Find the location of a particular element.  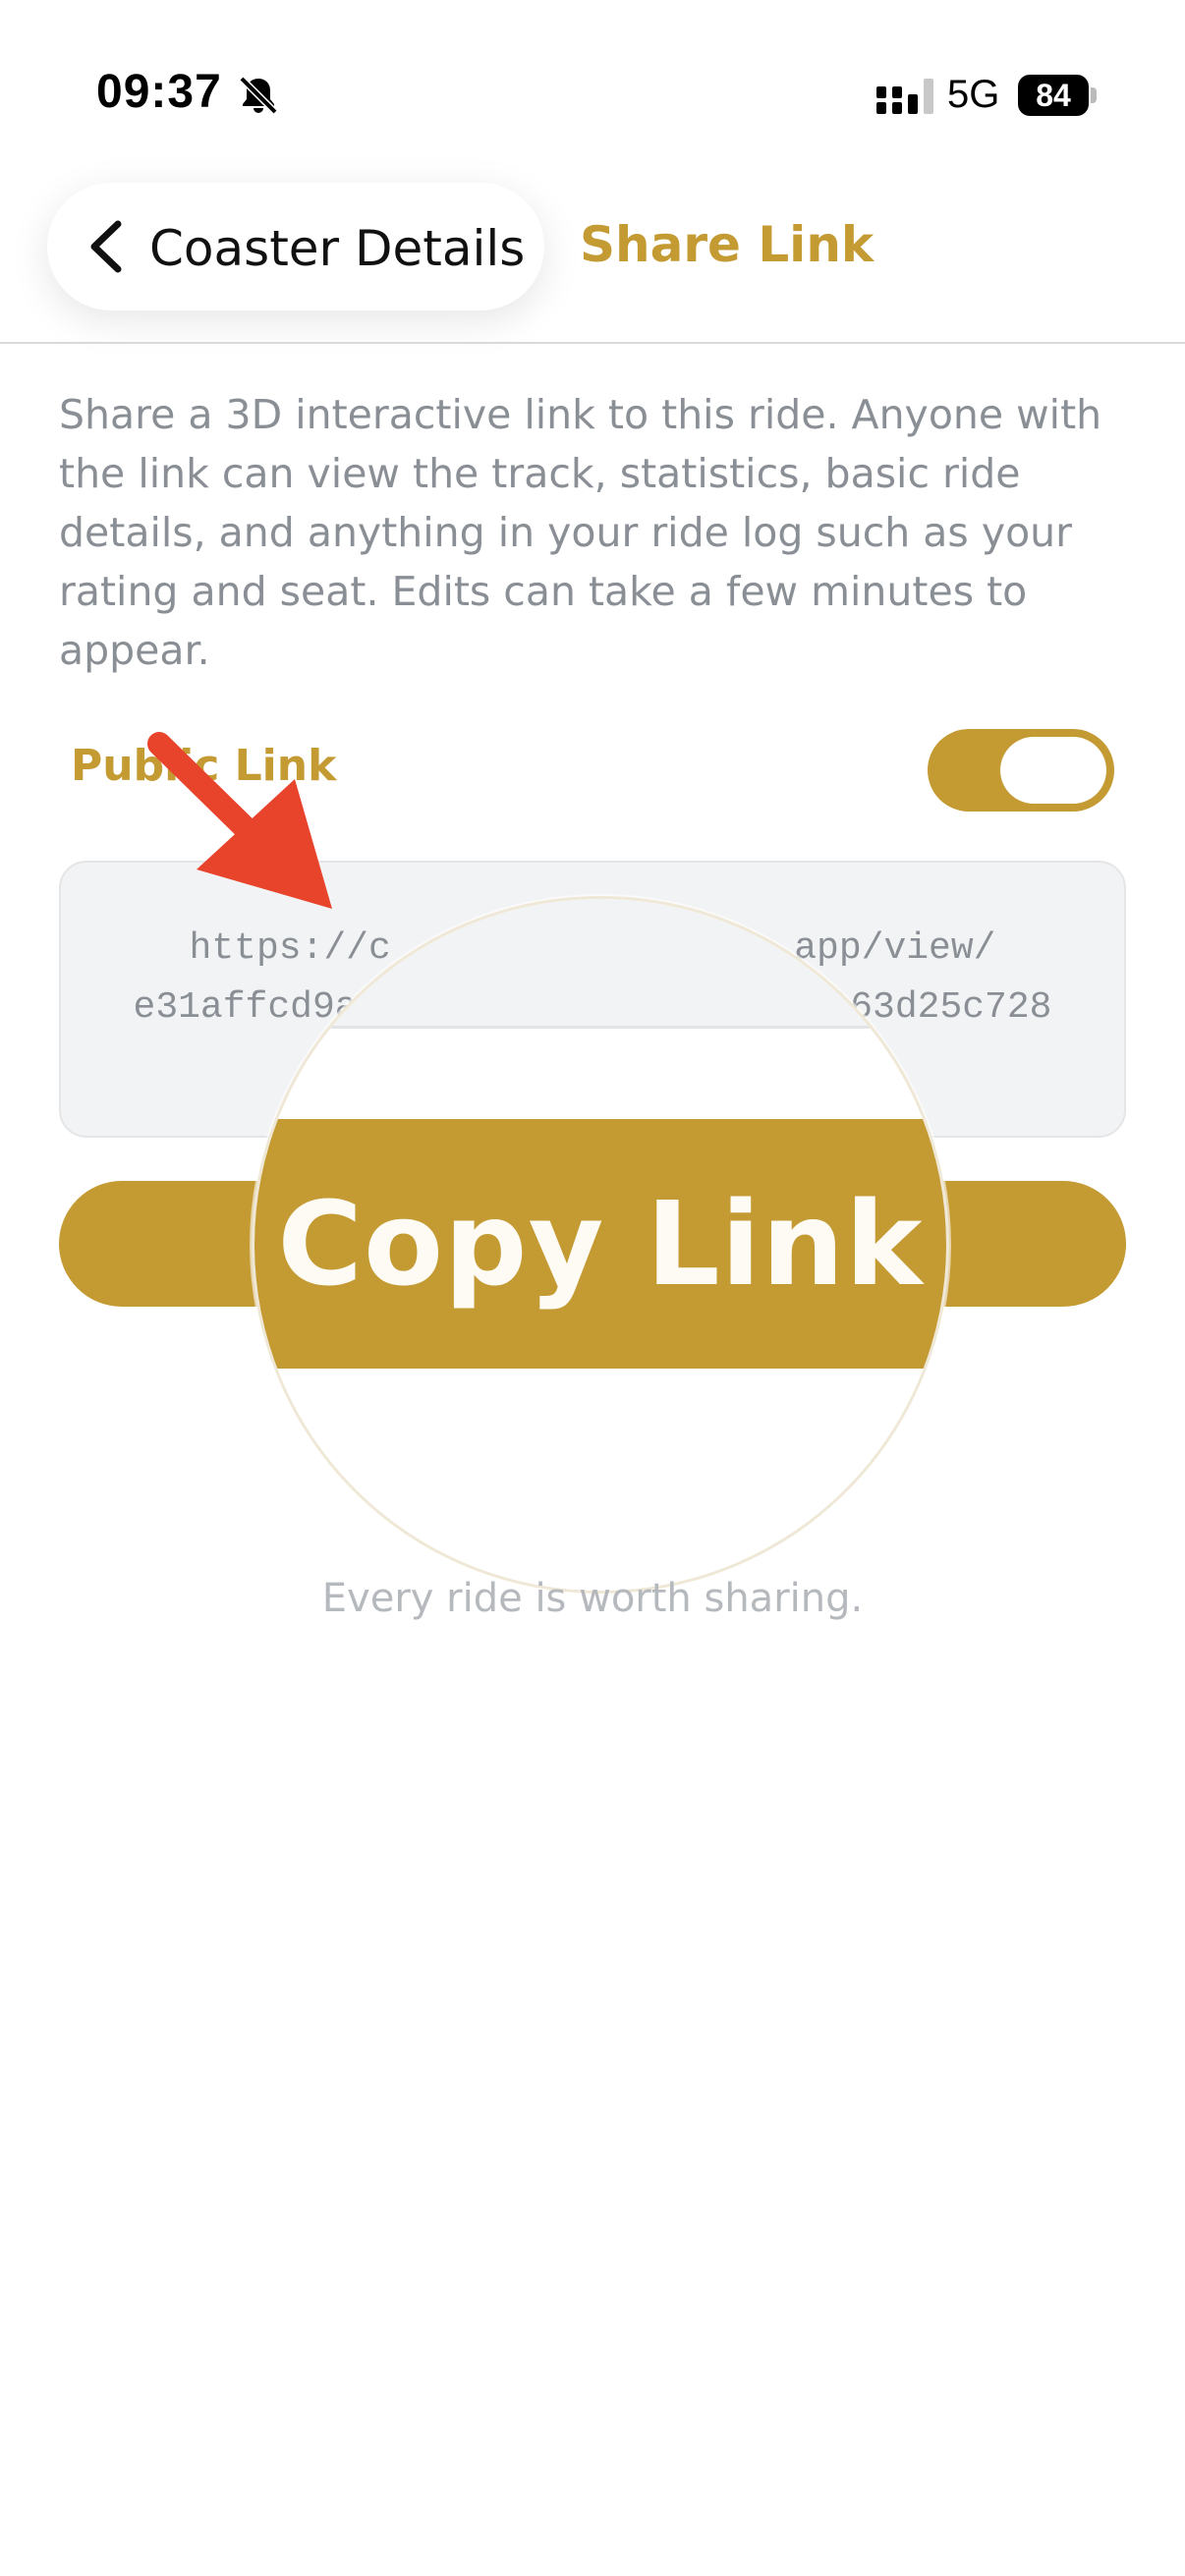

status-time: 09:37 is located at coordinates (159, 92).